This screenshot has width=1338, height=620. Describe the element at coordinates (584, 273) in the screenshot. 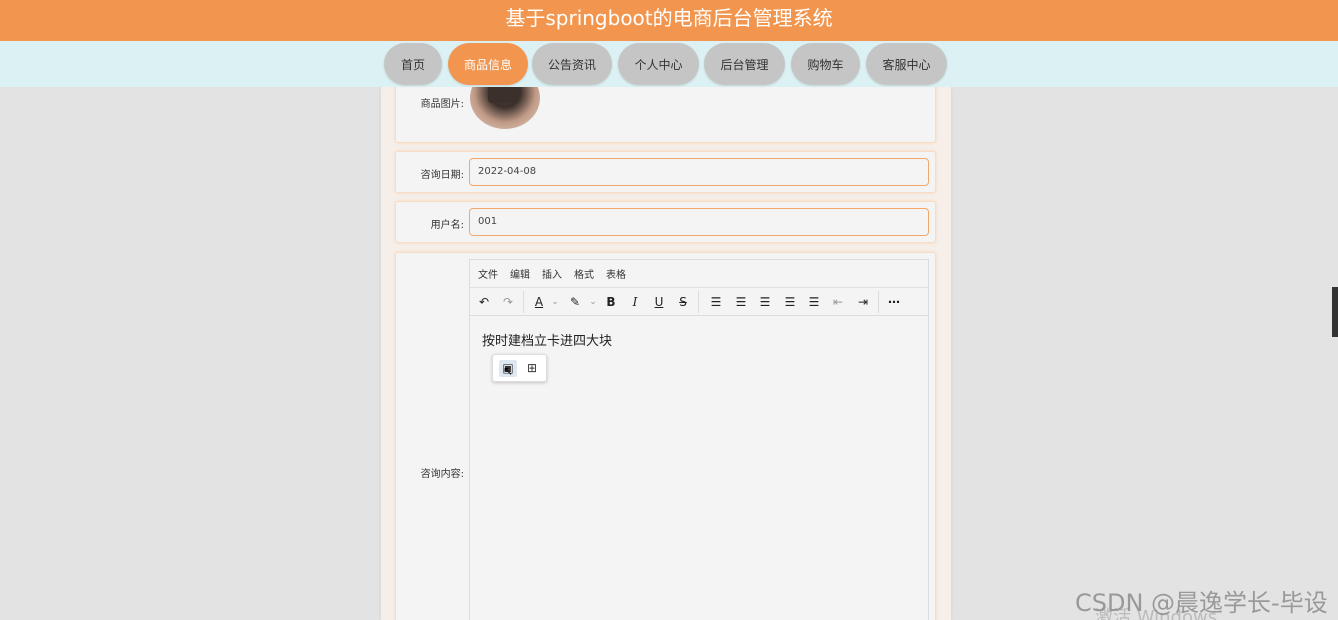

I see `menu-format: 格式` at that location.